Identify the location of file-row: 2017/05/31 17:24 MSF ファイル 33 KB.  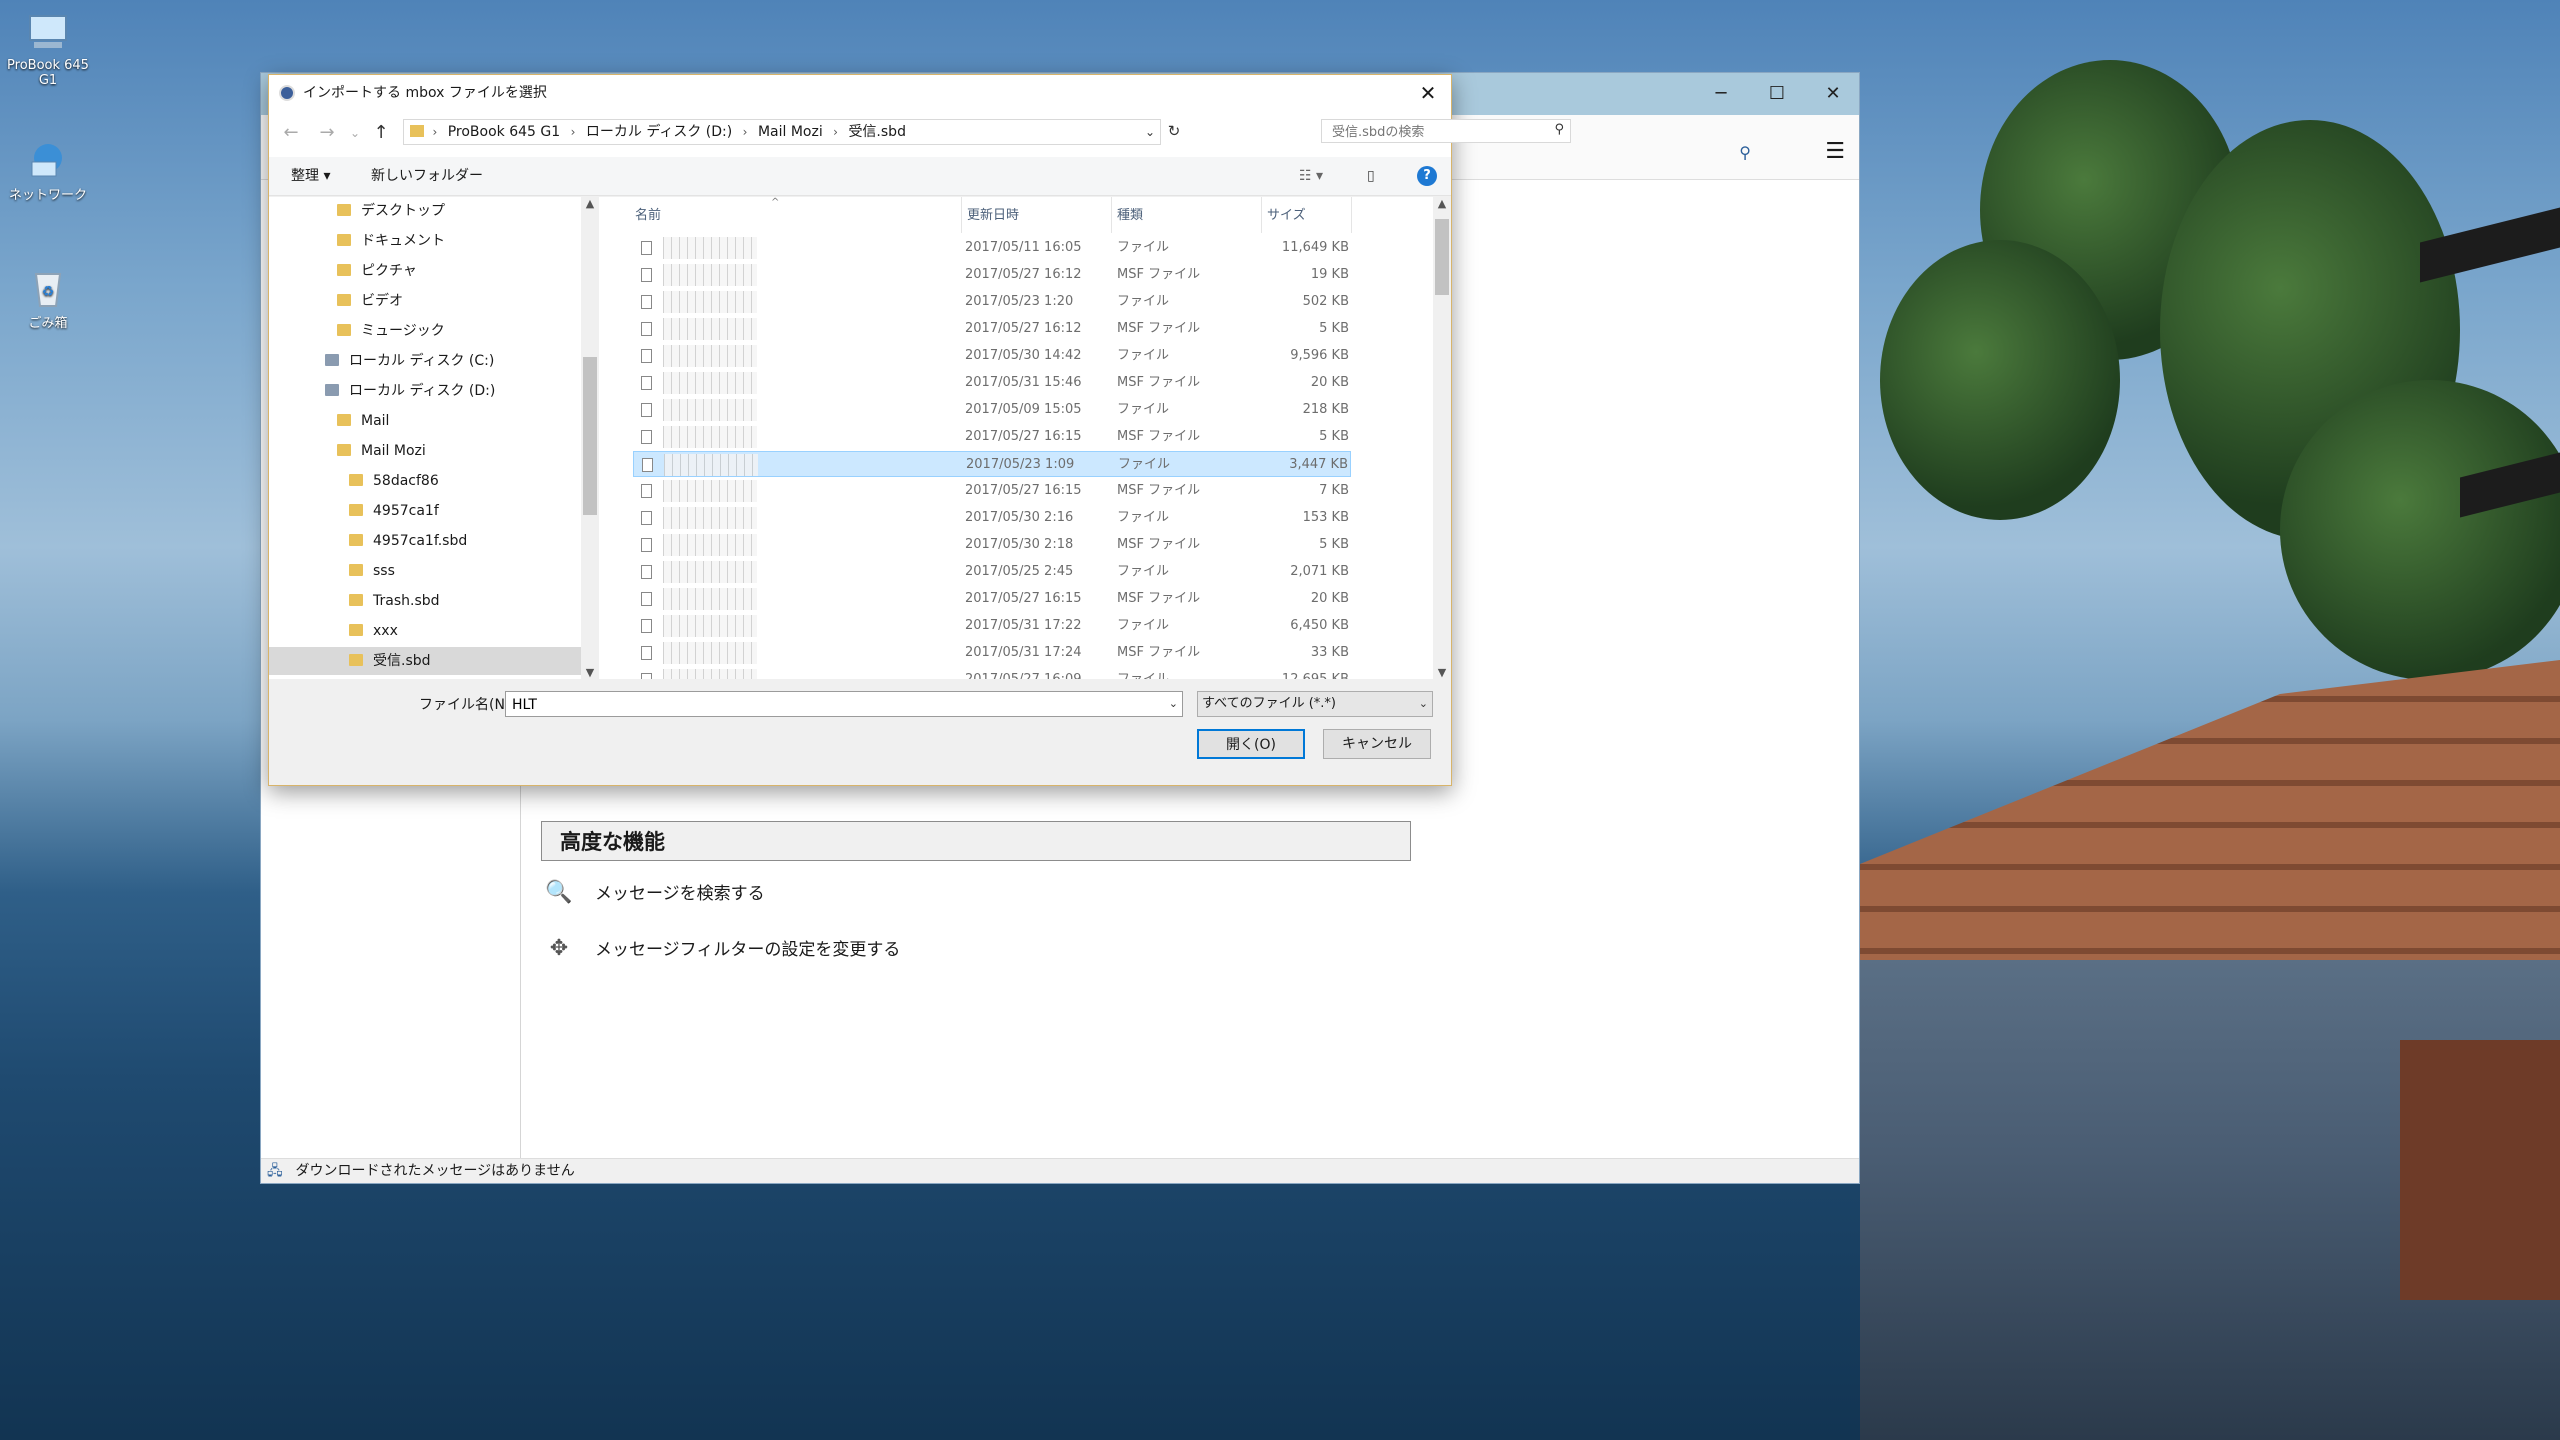
(992, 653).